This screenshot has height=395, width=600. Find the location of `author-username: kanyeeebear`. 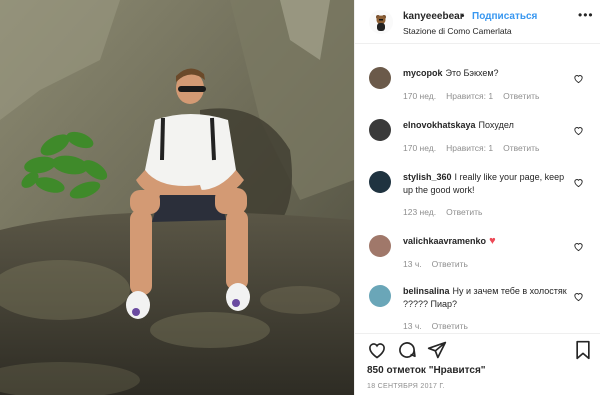

author-username: kanyeeebear is located at coordinates (433, 16).